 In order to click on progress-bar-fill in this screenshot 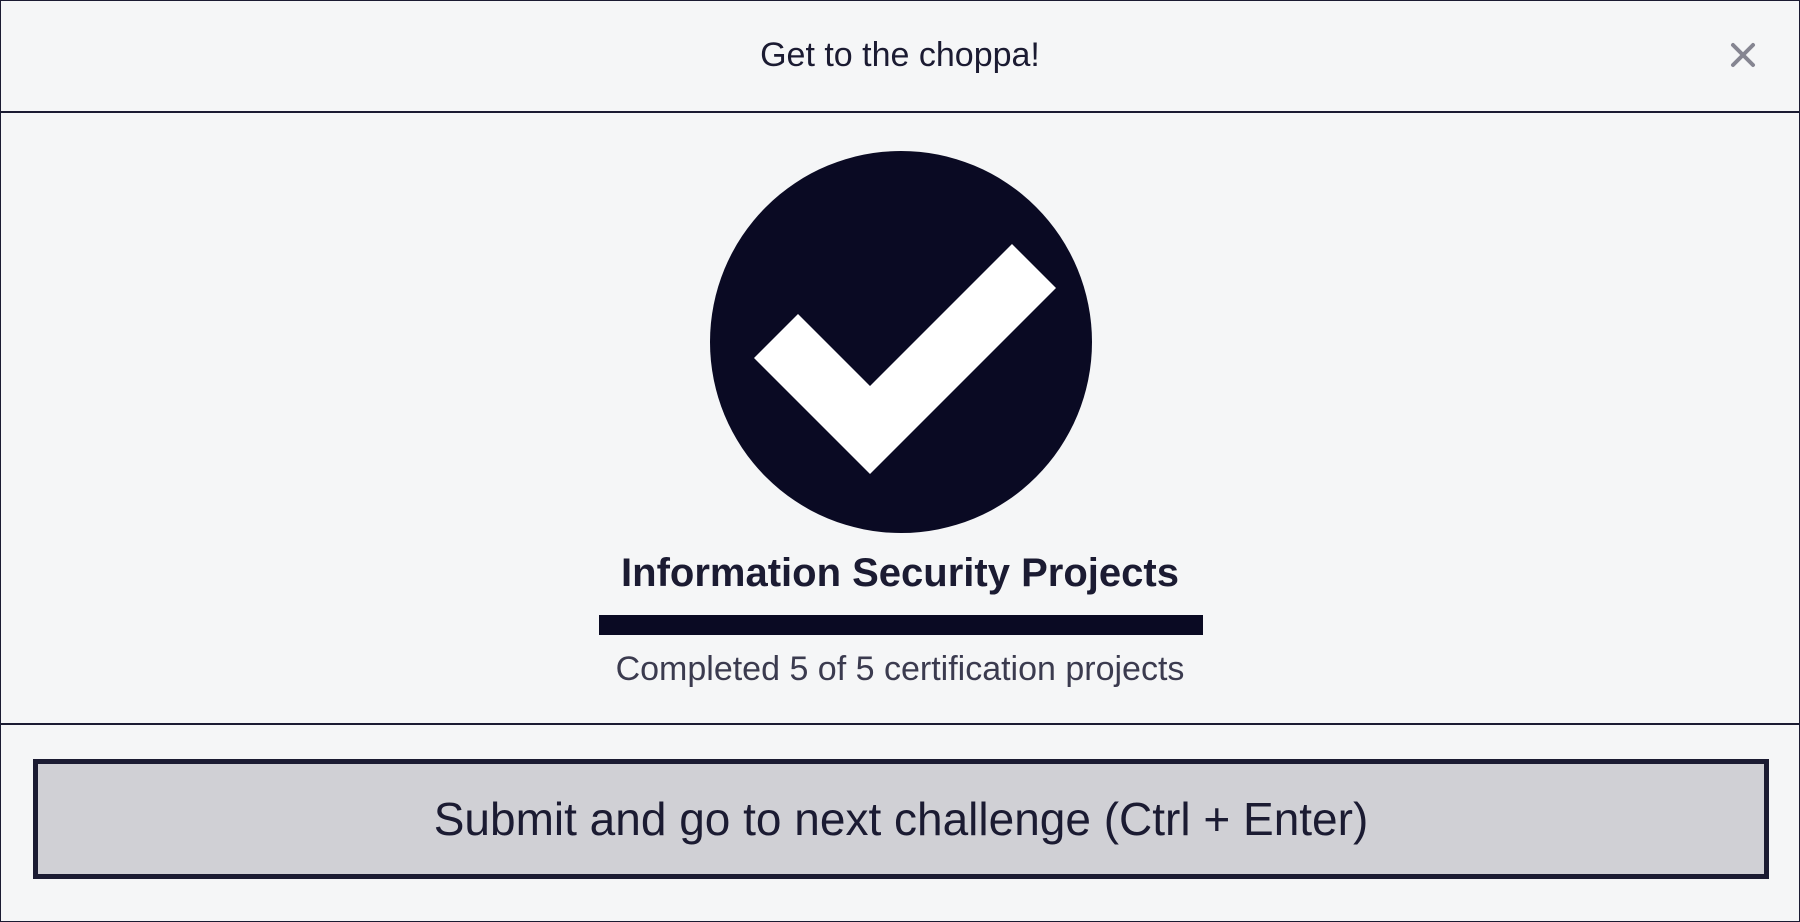, I will do `click(901, 625)`.